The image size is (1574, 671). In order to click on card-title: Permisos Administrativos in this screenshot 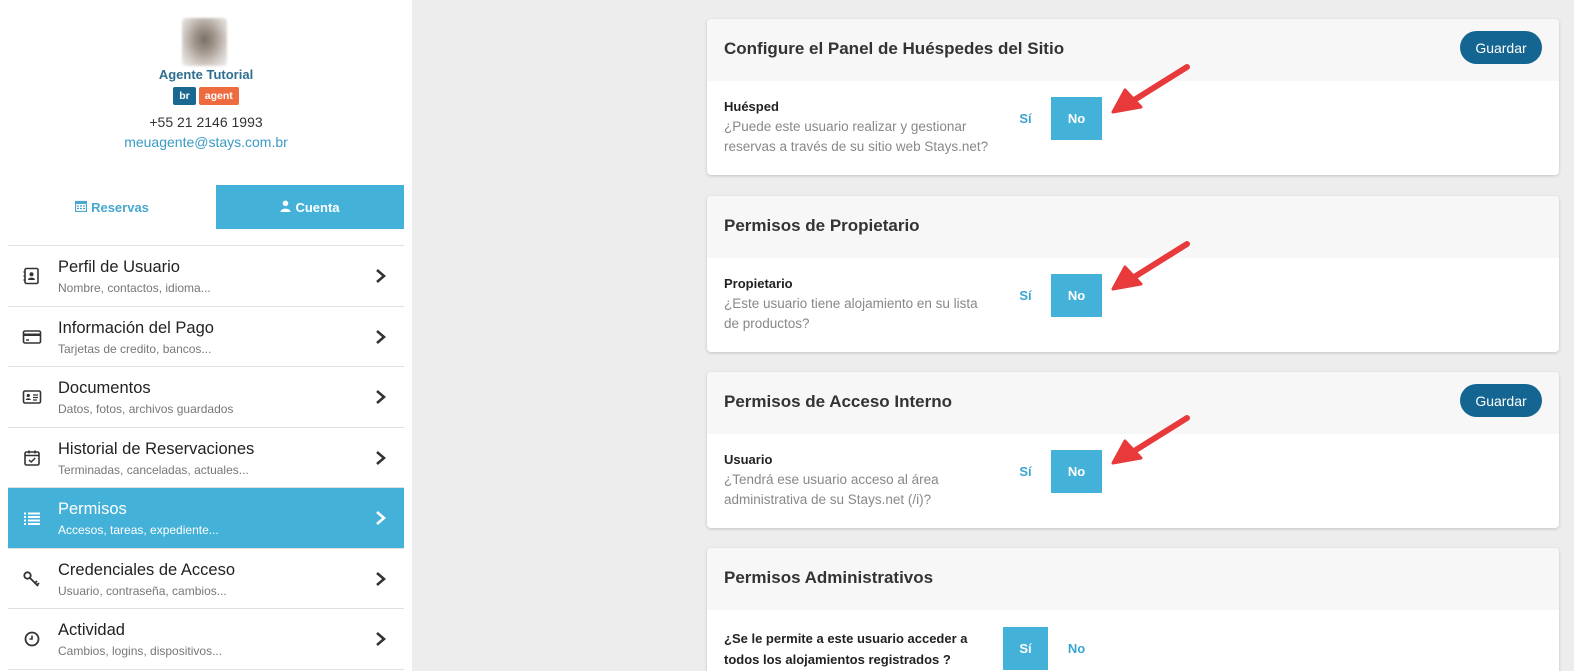, I will do `click(829, 577)`.